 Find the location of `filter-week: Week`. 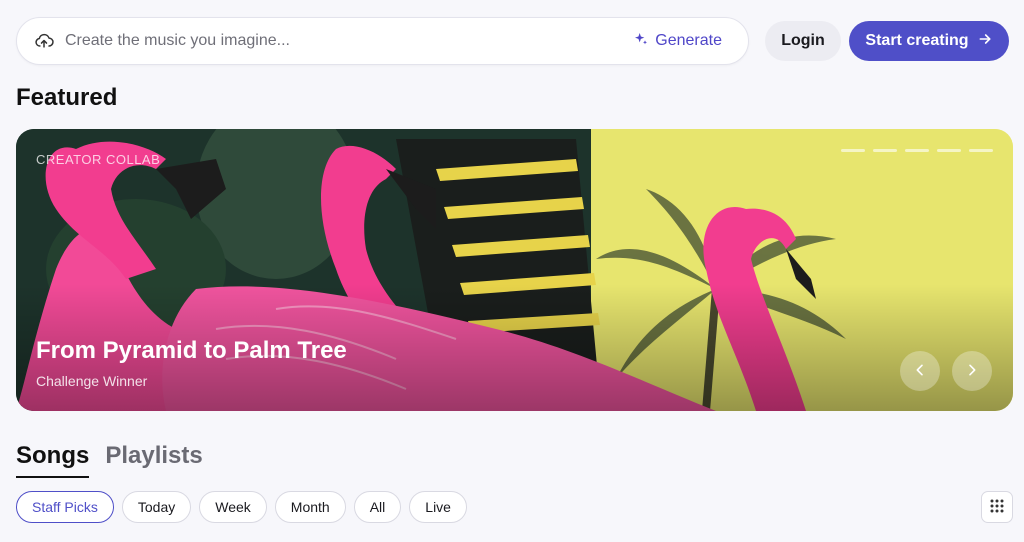

filter-week: Week is located at coordinates (233, 507).